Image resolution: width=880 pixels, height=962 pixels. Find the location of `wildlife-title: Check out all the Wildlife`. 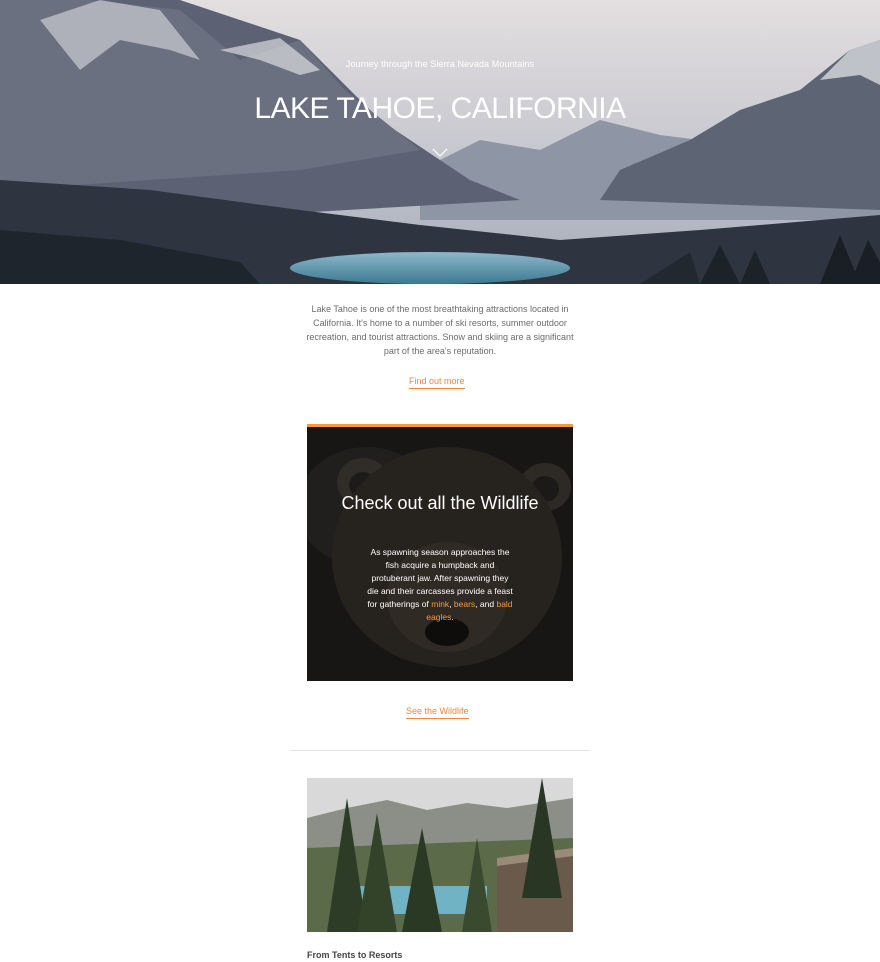

wildlife-title: Check out all the Wildlife is located at coordinates (440, 503).